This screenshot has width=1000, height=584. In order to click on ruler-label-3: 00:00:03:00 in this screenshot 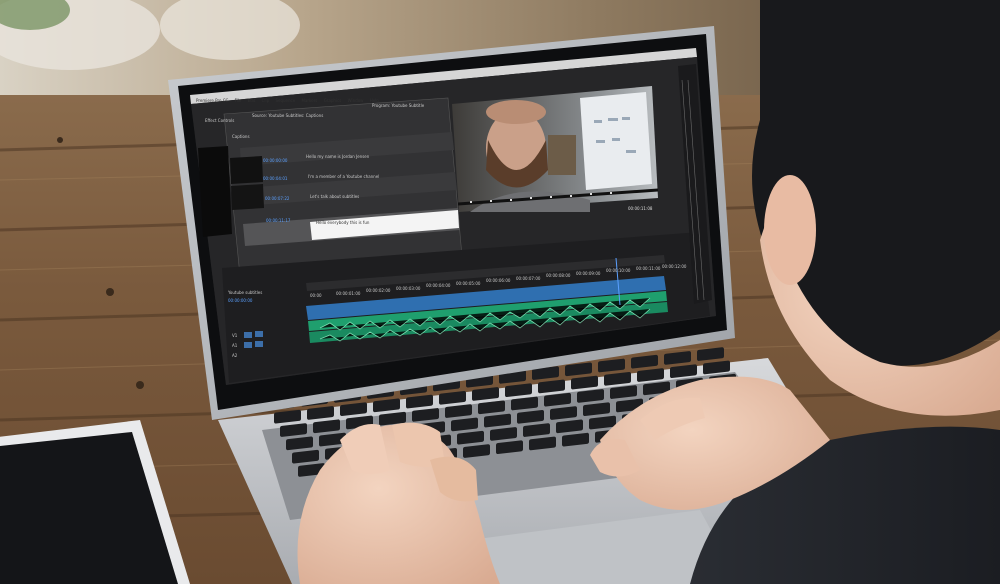, I will do `click(408, 288)`.